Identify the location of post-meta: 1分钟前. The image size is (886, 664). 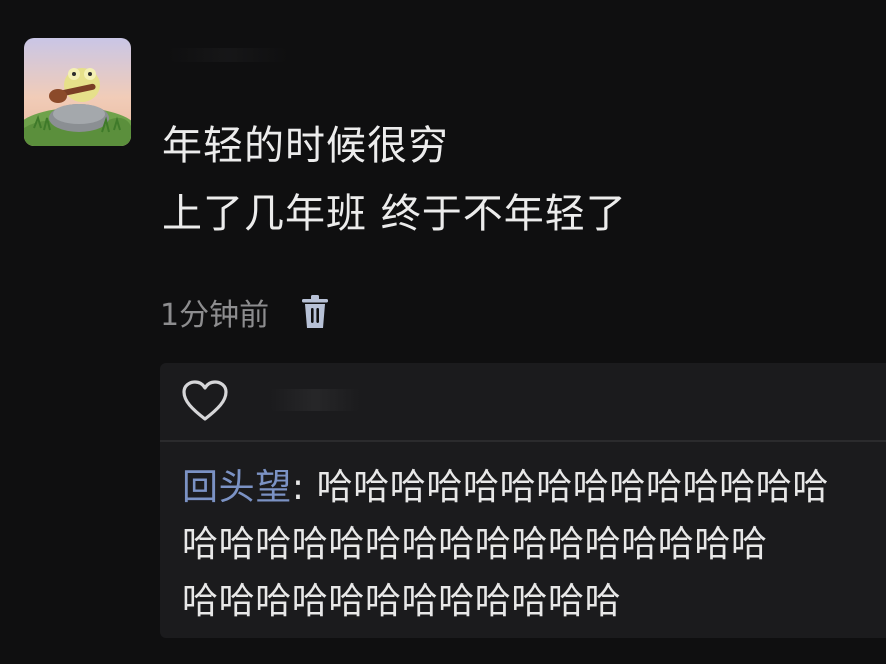
(245, 312).